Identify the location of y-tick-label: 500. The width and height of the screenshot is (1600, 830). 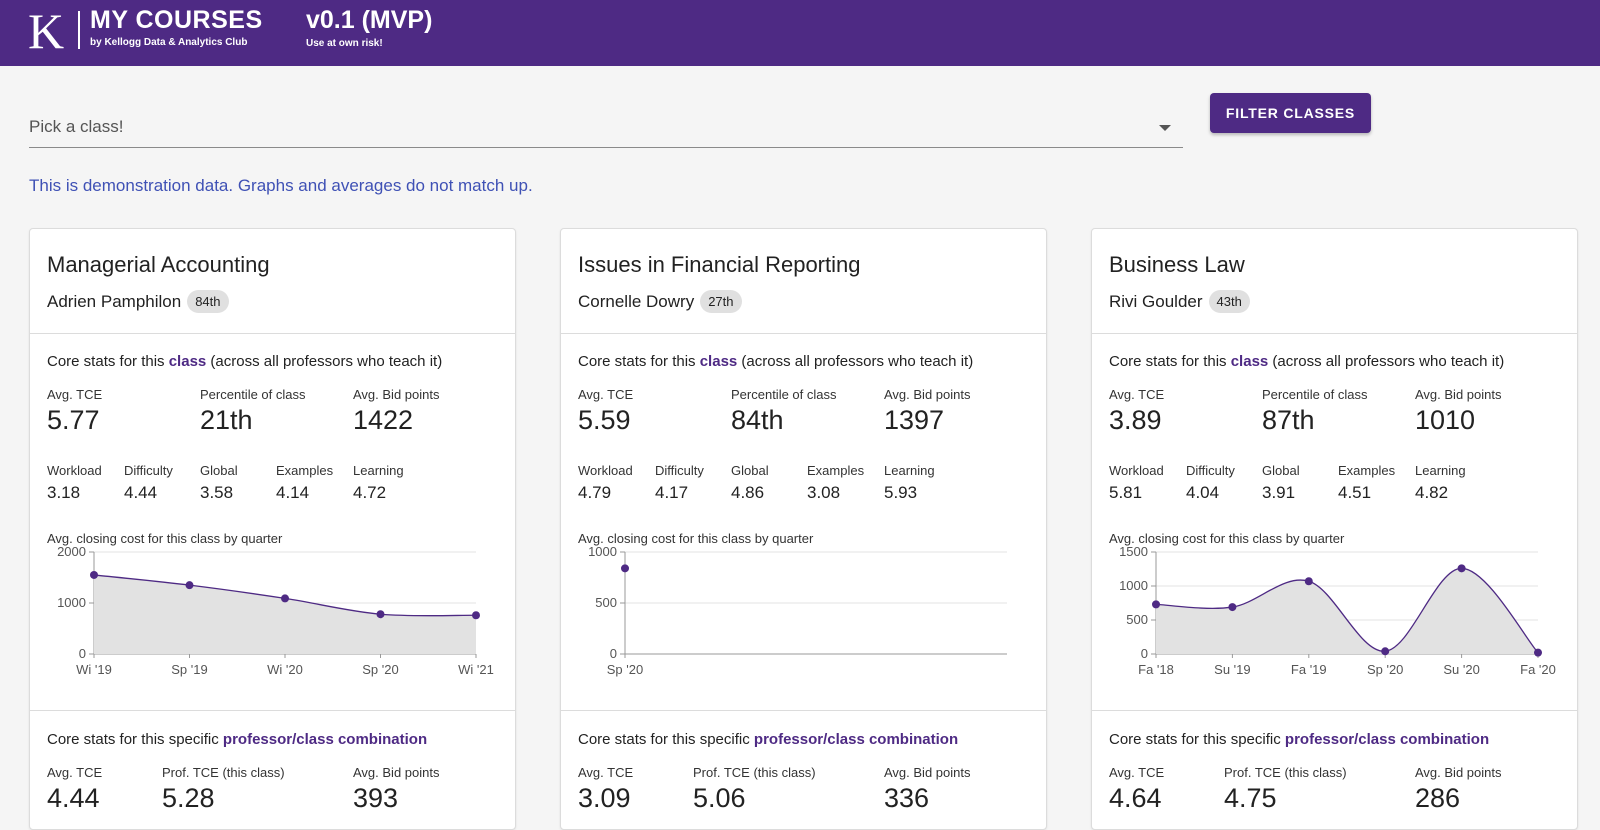
(606, 602).